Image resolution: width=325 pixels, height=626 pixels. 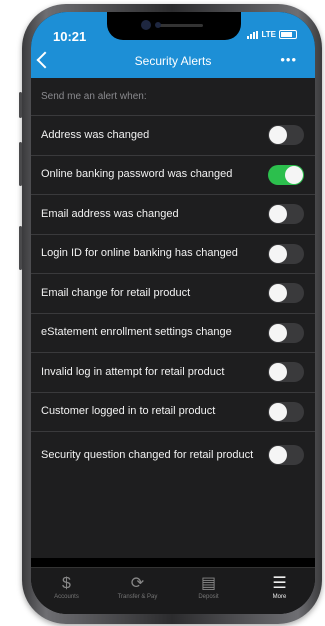 What do you see at coordinates (20, 248) in the screenshot?
I see `volume-down-button` at bounding box center [20, 248].